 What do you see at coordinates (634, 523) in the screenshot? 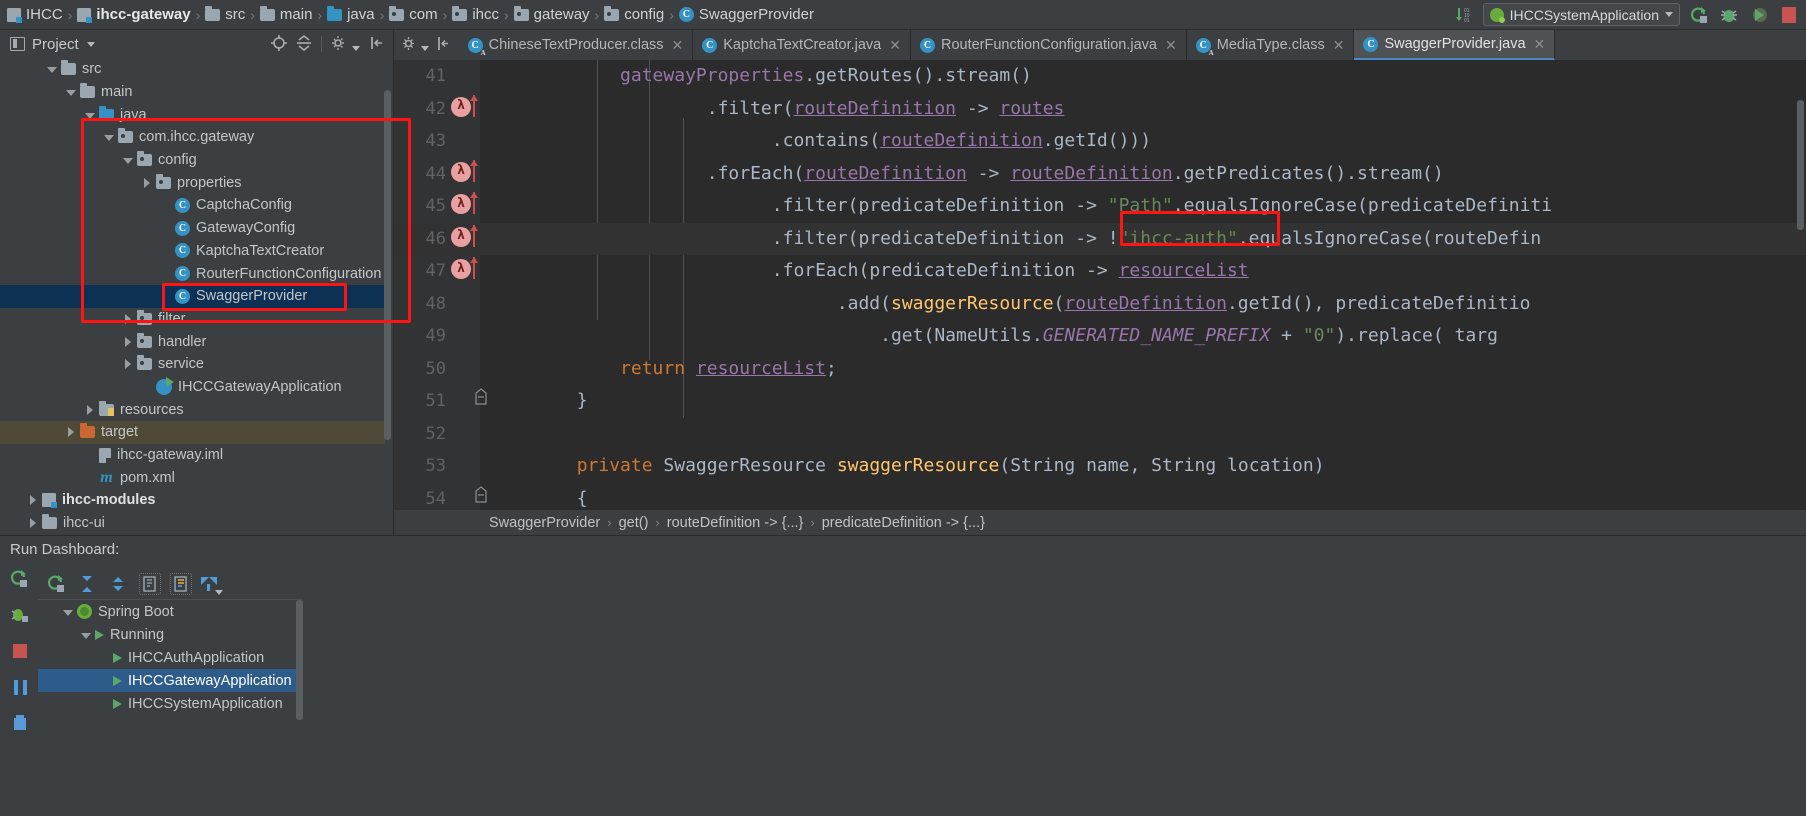
I see `editor-breadcrumb-item: get()` at bounding box center [634, 523].